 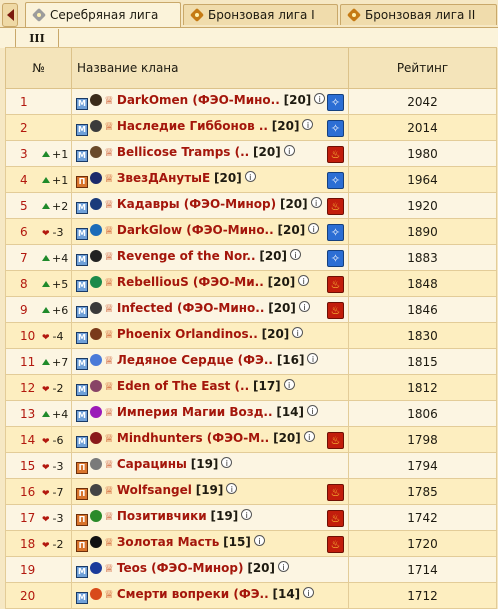 I want to click on table-row: 5 +2 M ♕ Кадавры (ФЭО-Минор) [20] i ♨ 1920, so click(x=251, y=205).